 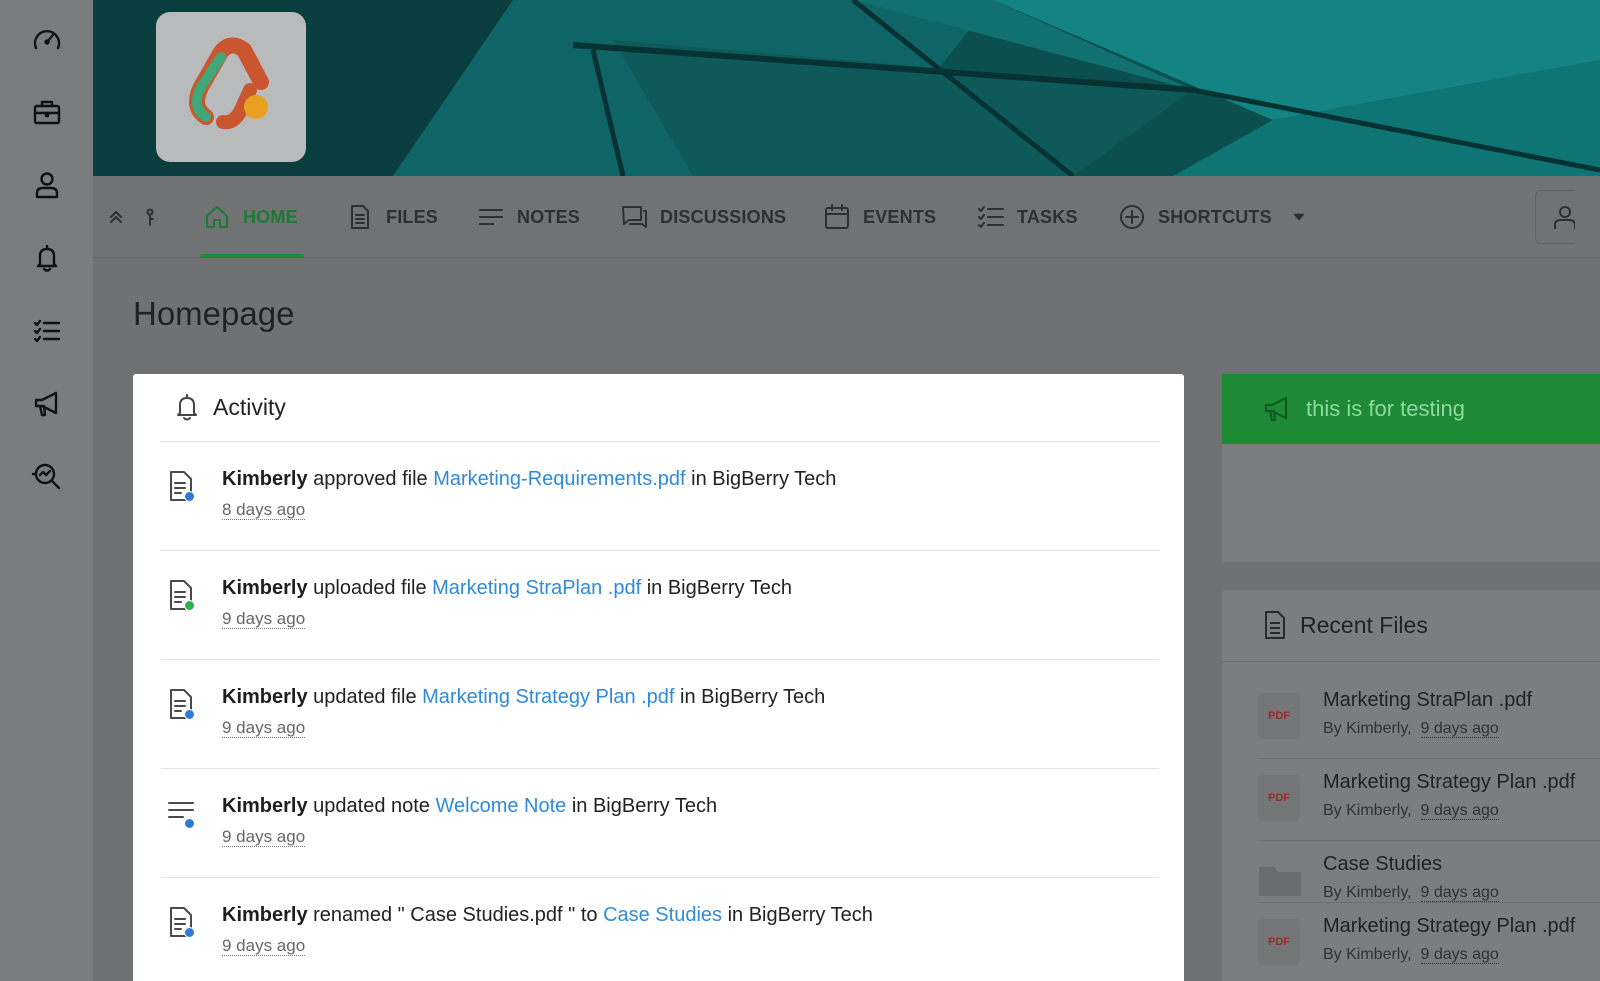 I want to click on recent-files-header: Recent Files, so click(x=1345, y=625).